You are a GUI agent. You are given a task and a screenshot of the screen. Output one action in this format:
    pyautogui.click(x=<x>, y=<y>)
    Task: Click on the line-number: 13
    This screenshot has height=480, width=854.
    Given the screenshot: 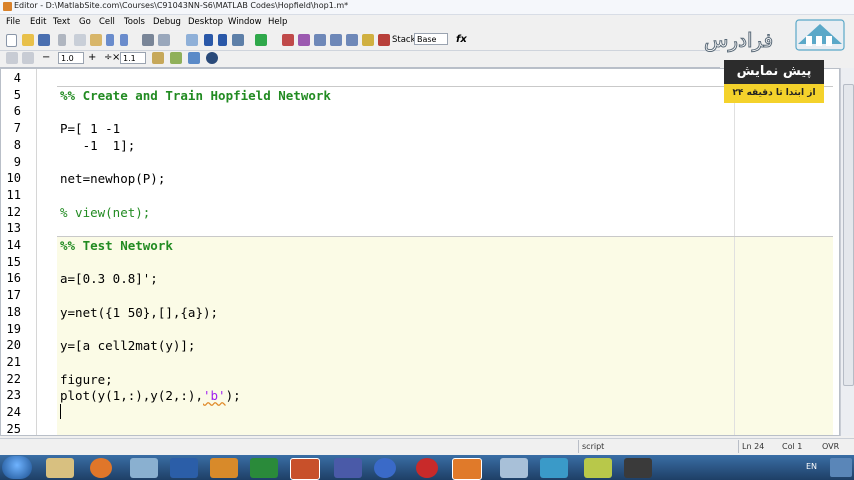 What is the action you would take?
    pyautogui.click(x=13, y=228)
    